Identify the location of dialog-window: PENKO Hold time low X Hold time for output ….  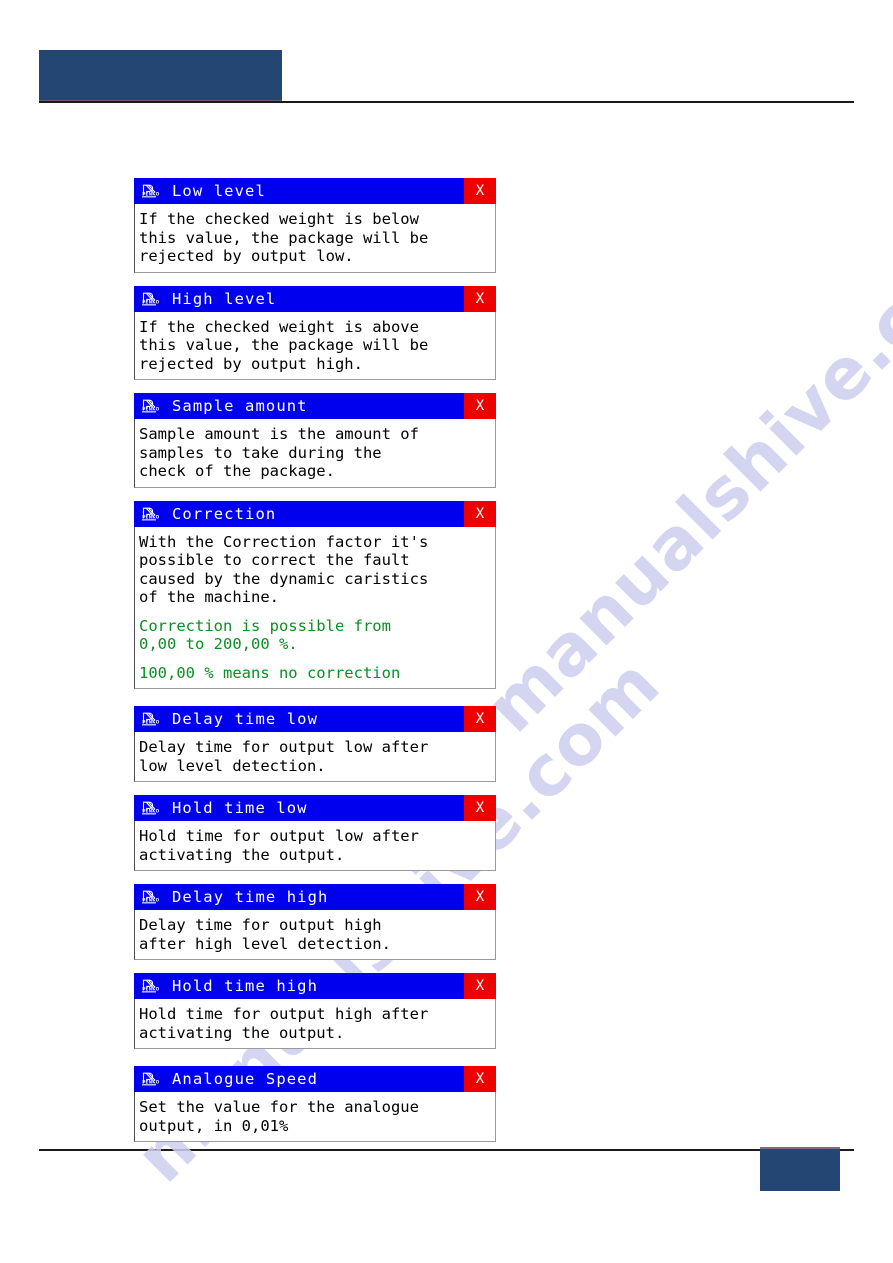
(315, 833).